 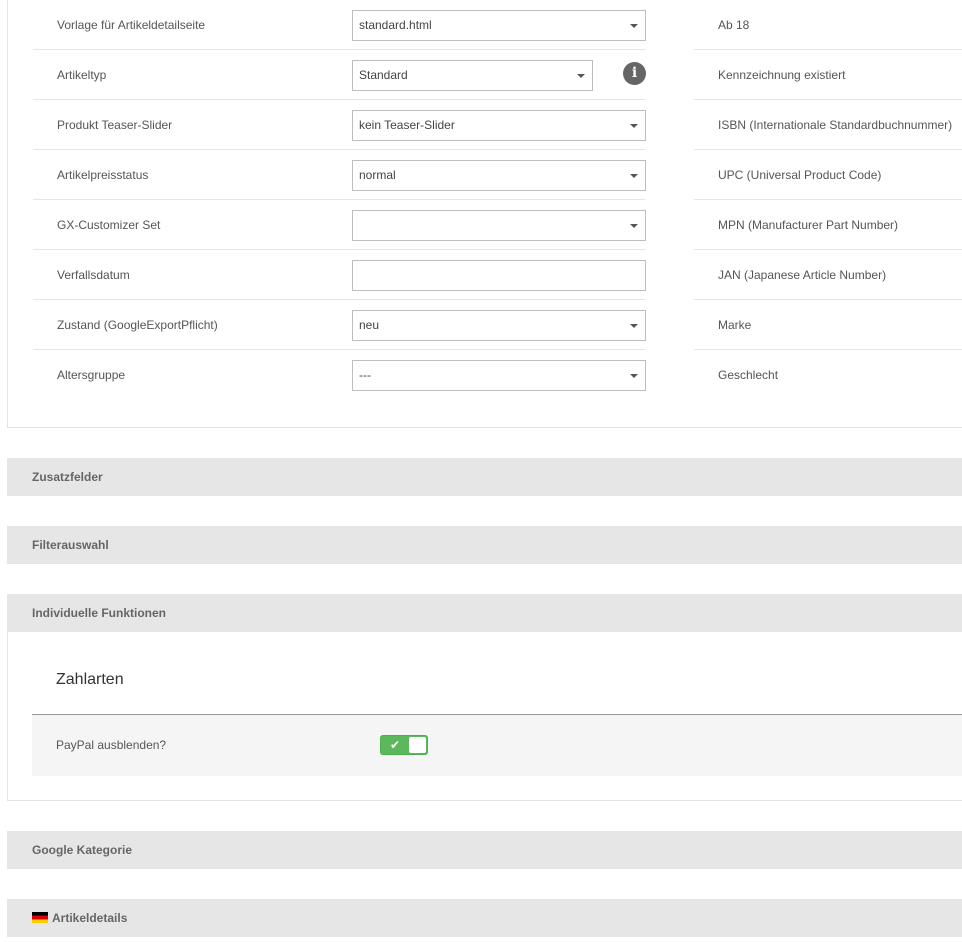 What do you see at coordinates (828, 325) in the screenshot?
I see `field-row-brand: Marke` at bounding box center [828, 325].